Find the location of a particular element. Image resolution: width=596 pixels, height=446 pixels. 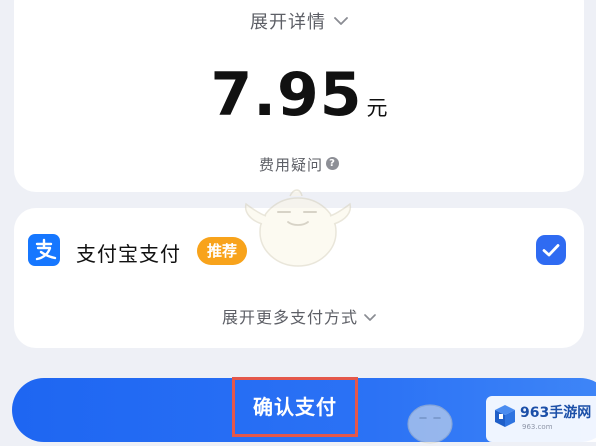

alipay-icon is located at coordinates (44, 250).